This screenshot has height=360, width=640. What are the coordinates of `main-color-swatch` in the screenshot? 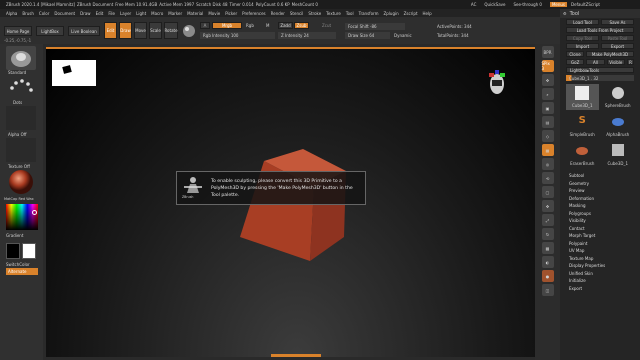 It's located at (13, 251).